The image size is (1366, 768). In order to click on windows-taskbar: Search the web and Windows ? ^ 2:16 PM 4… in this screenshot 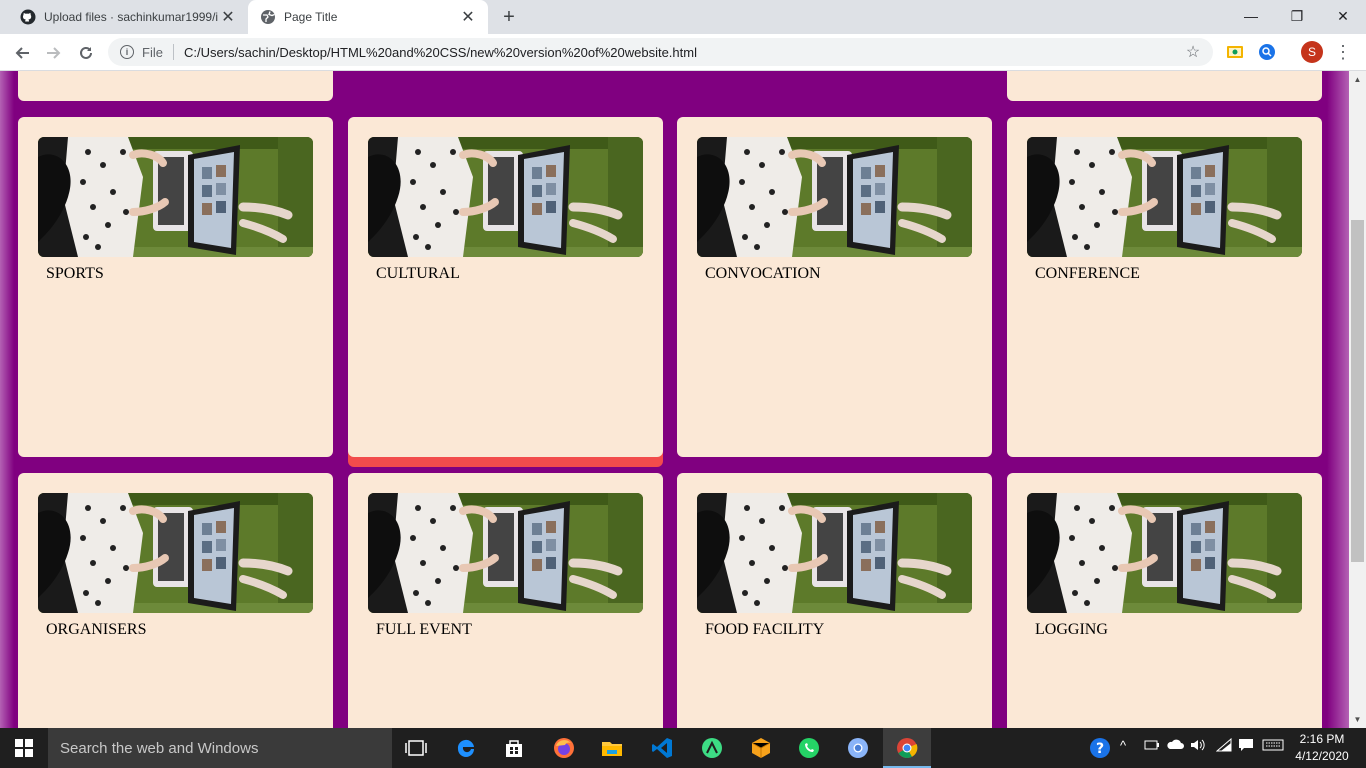, I will do `click(683, 748)`.